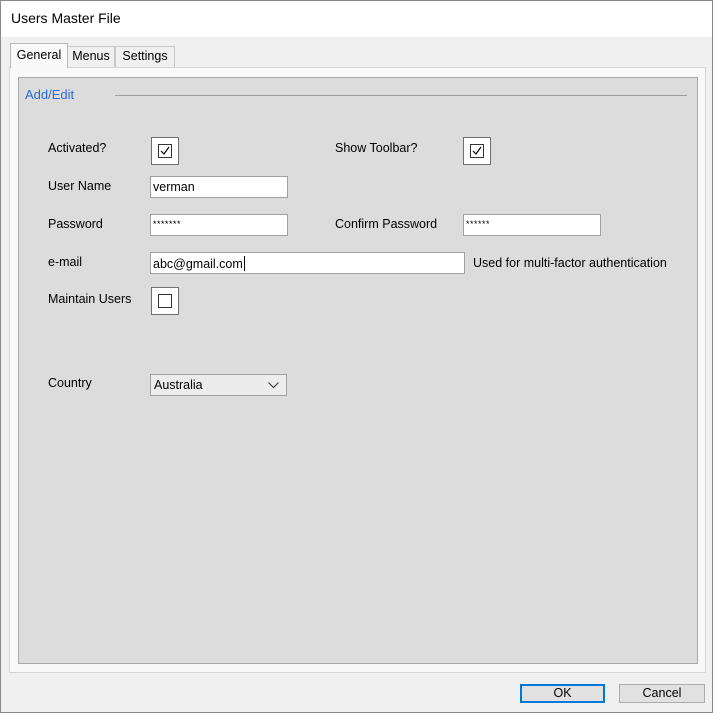 This screenshot has height=713, width=713. What do you see at coordinates (50, 94) in the screenshot?
I see `group-title: Add/Edit` at bounding box center [50, 94].